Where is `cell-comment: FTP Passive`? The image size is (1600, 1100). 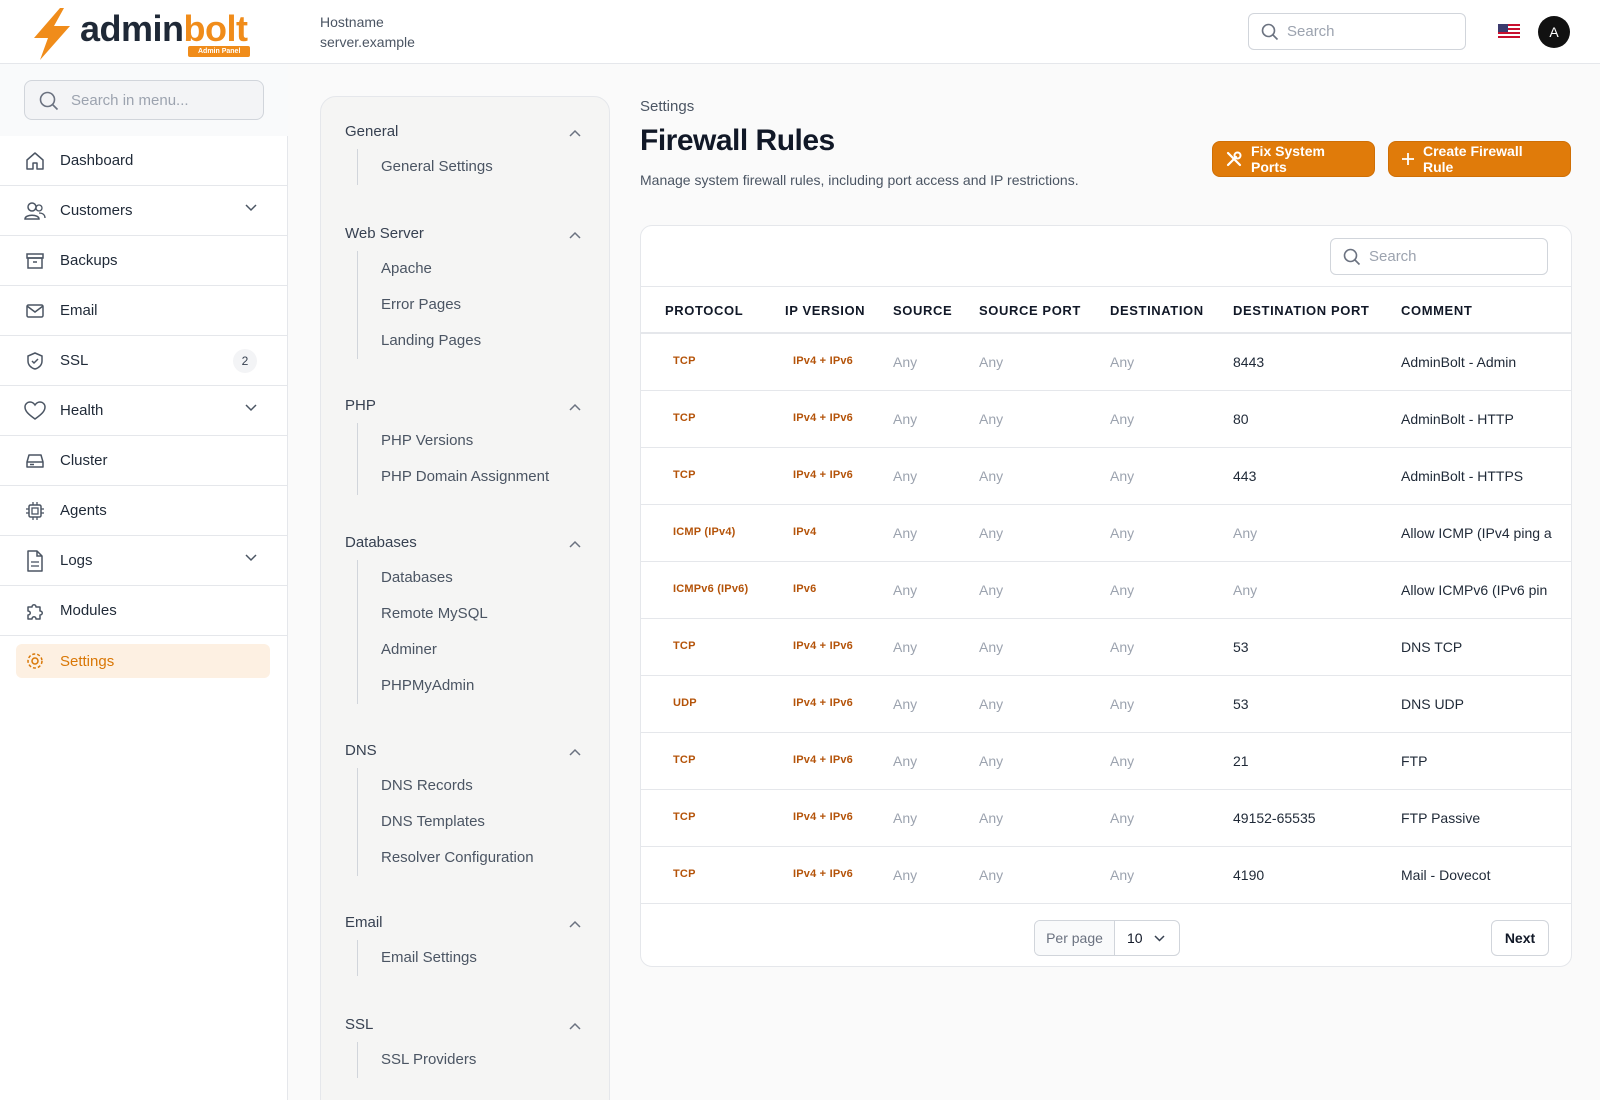
cell-comment: FTP Passive is located at coordinates (1441, 818).